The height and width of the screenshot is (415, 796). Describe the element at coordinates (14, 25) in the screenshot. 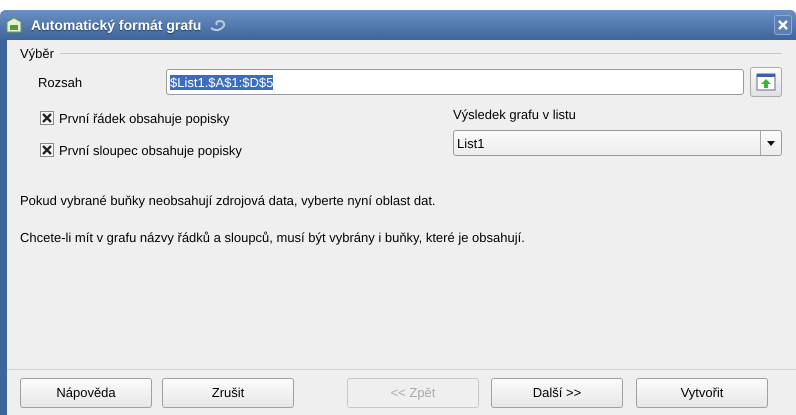

I see `spreadsheet-icon` at that location.